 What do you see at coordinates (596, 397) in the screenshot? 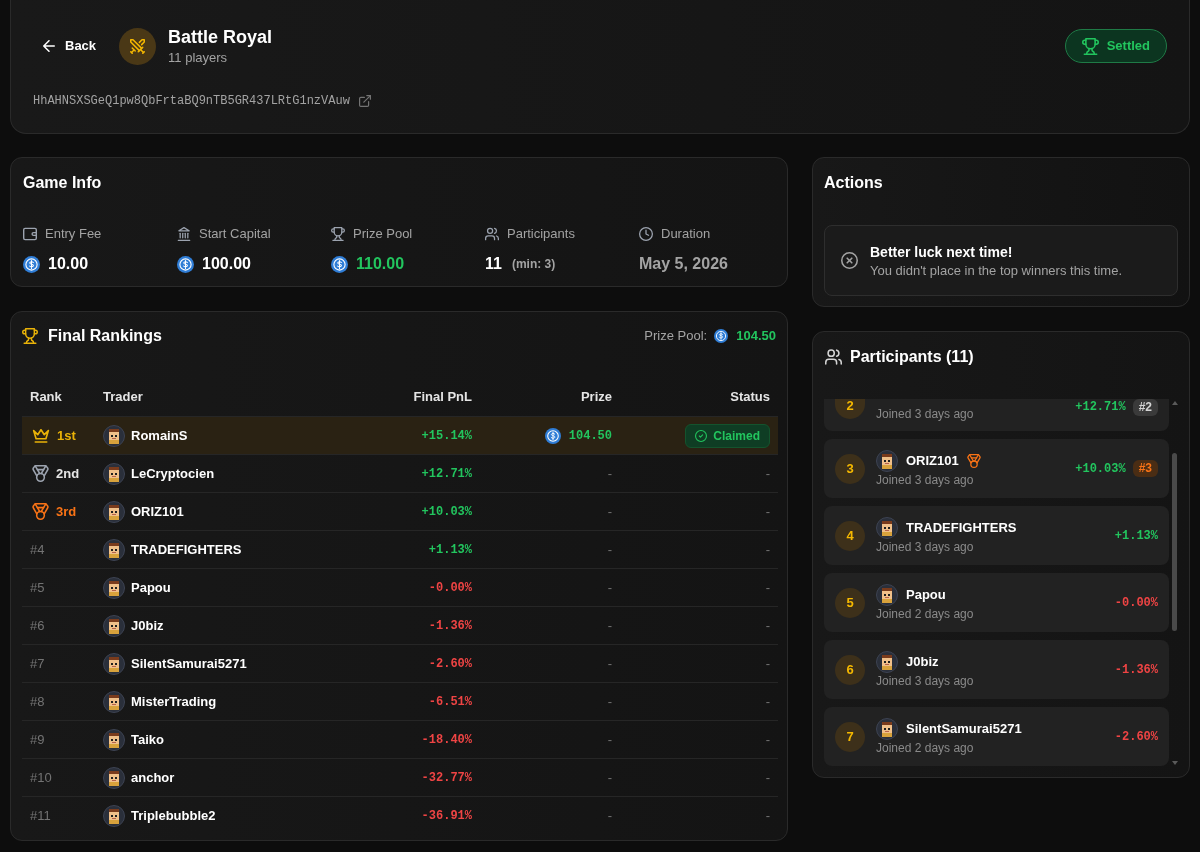
I see `column-header: Prize` at bounding box center [596, 397].